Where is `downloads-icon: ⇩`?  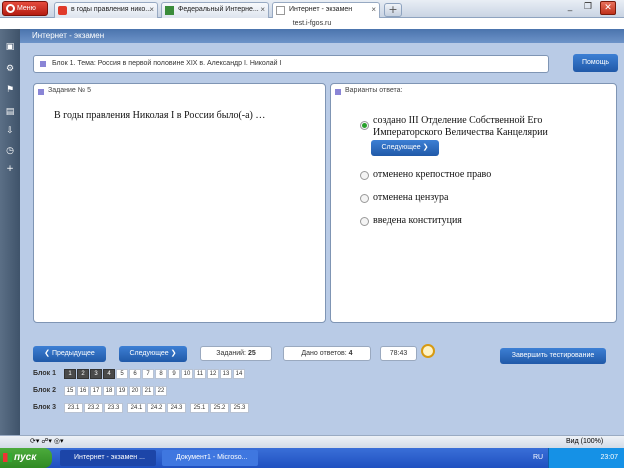 downloads-icon: ⇩ is located at coordinates (10, 131).